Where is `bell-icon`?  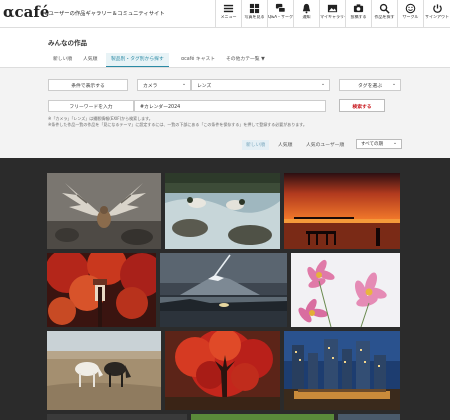 bell-icon is located at coordinates (306, 8).